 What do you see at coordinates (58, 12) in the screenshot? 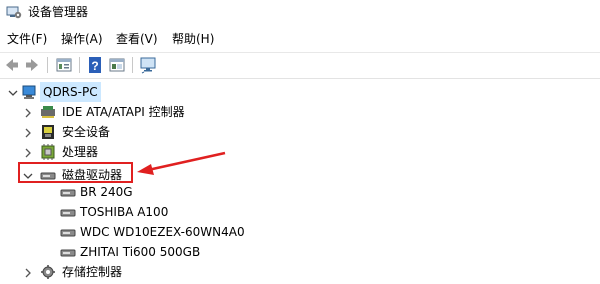
I see `window-title: 设备管理器` at bounding box center [58, 12].